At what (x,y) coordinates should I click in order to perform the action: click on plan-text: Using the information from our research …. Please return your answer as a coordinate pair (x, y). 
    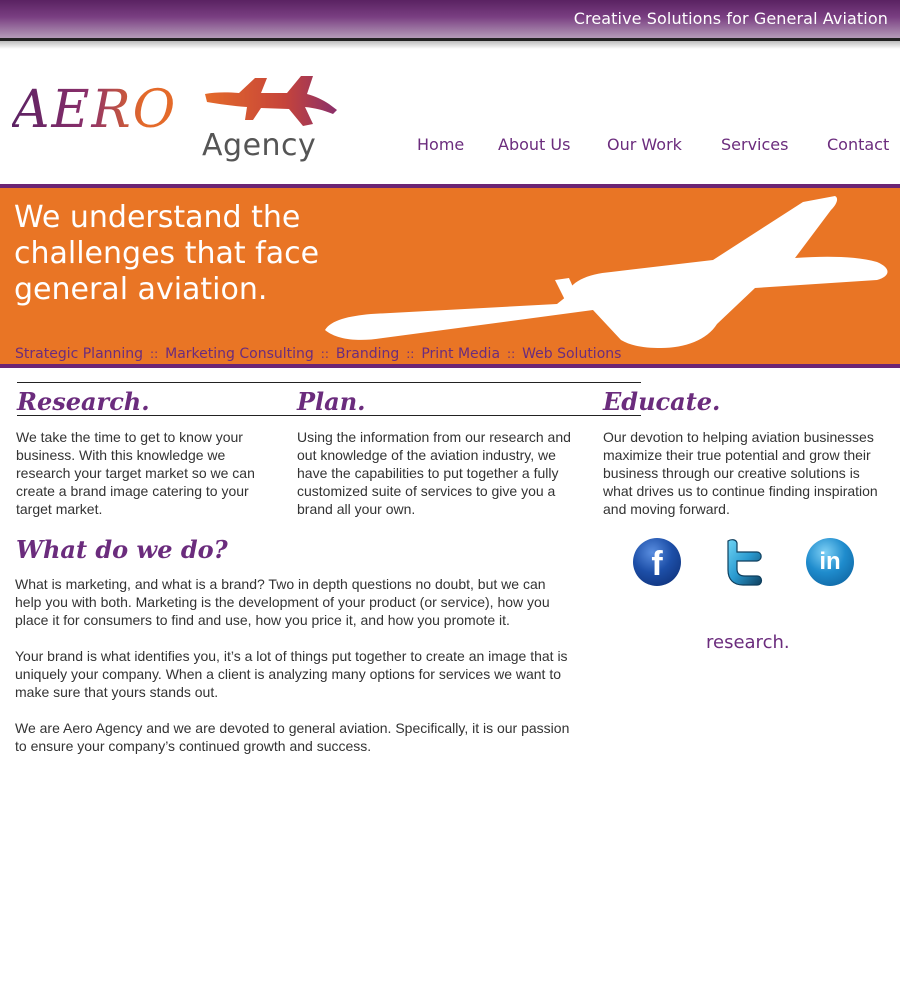
    Looking at the image, I should click on (434, 473).